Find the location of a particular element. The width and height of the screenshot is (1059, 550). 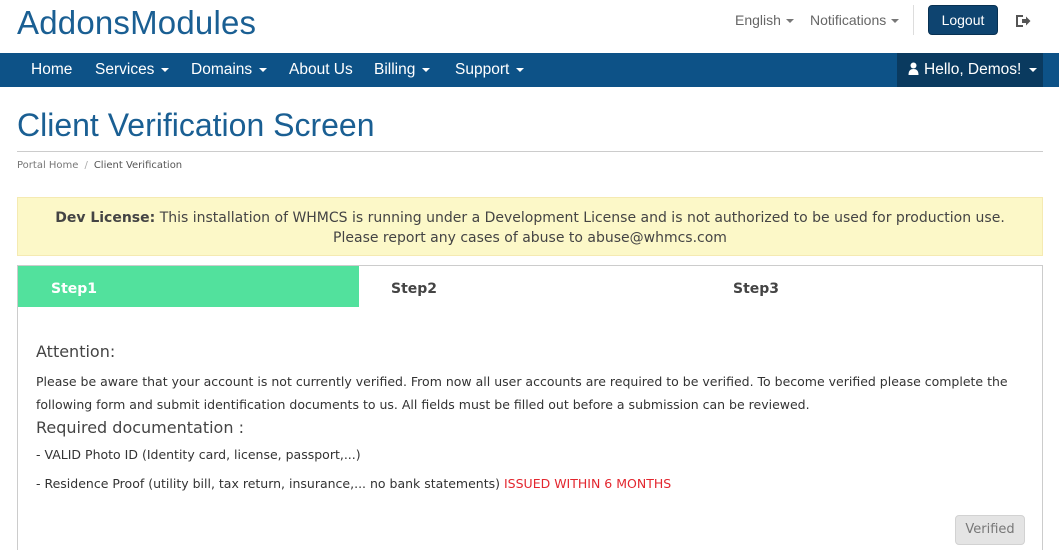

nav-item-services: Services is located at coordinates (132, 70).